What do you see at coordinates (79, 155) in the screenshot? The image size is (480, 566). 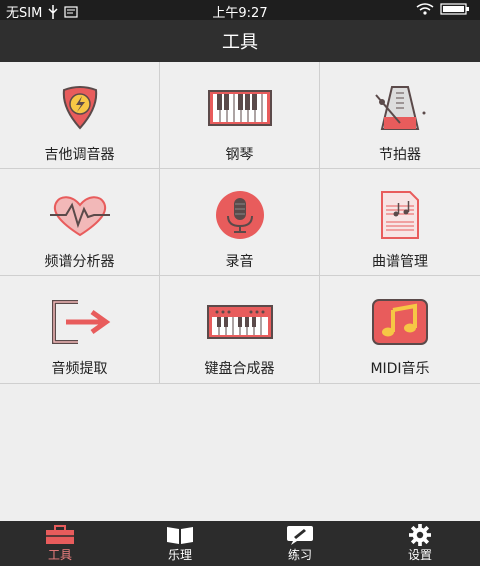 I see `tool-label: 吉他调音器` at bounding box center [79, 155].